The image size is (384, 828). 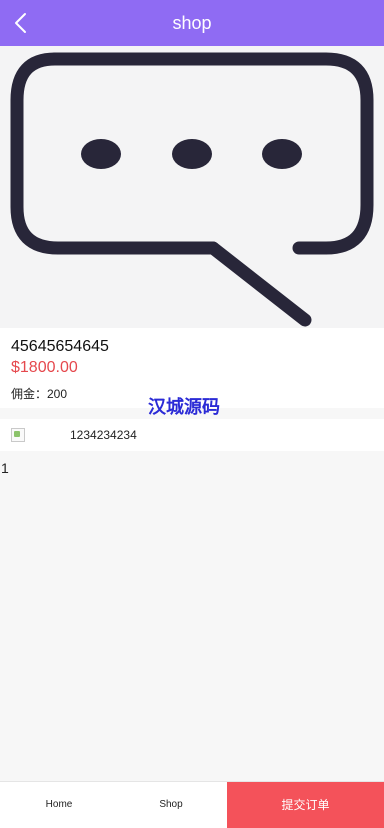 I want to click on shop-name: 1234234234, so click(x=103, y=435).